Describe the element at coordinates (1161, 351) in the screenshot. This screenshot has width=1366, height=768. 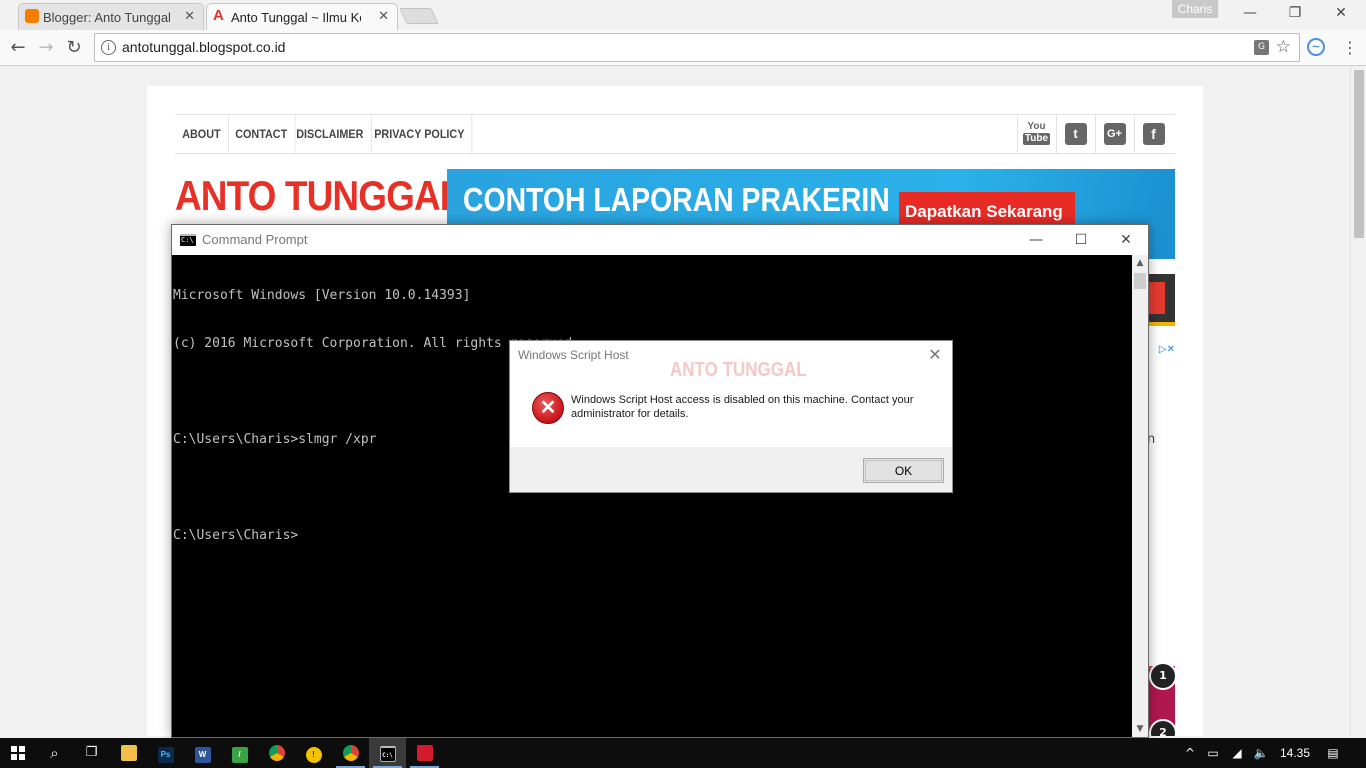
I see `ad-choices-icon: ▷✕` at that location.